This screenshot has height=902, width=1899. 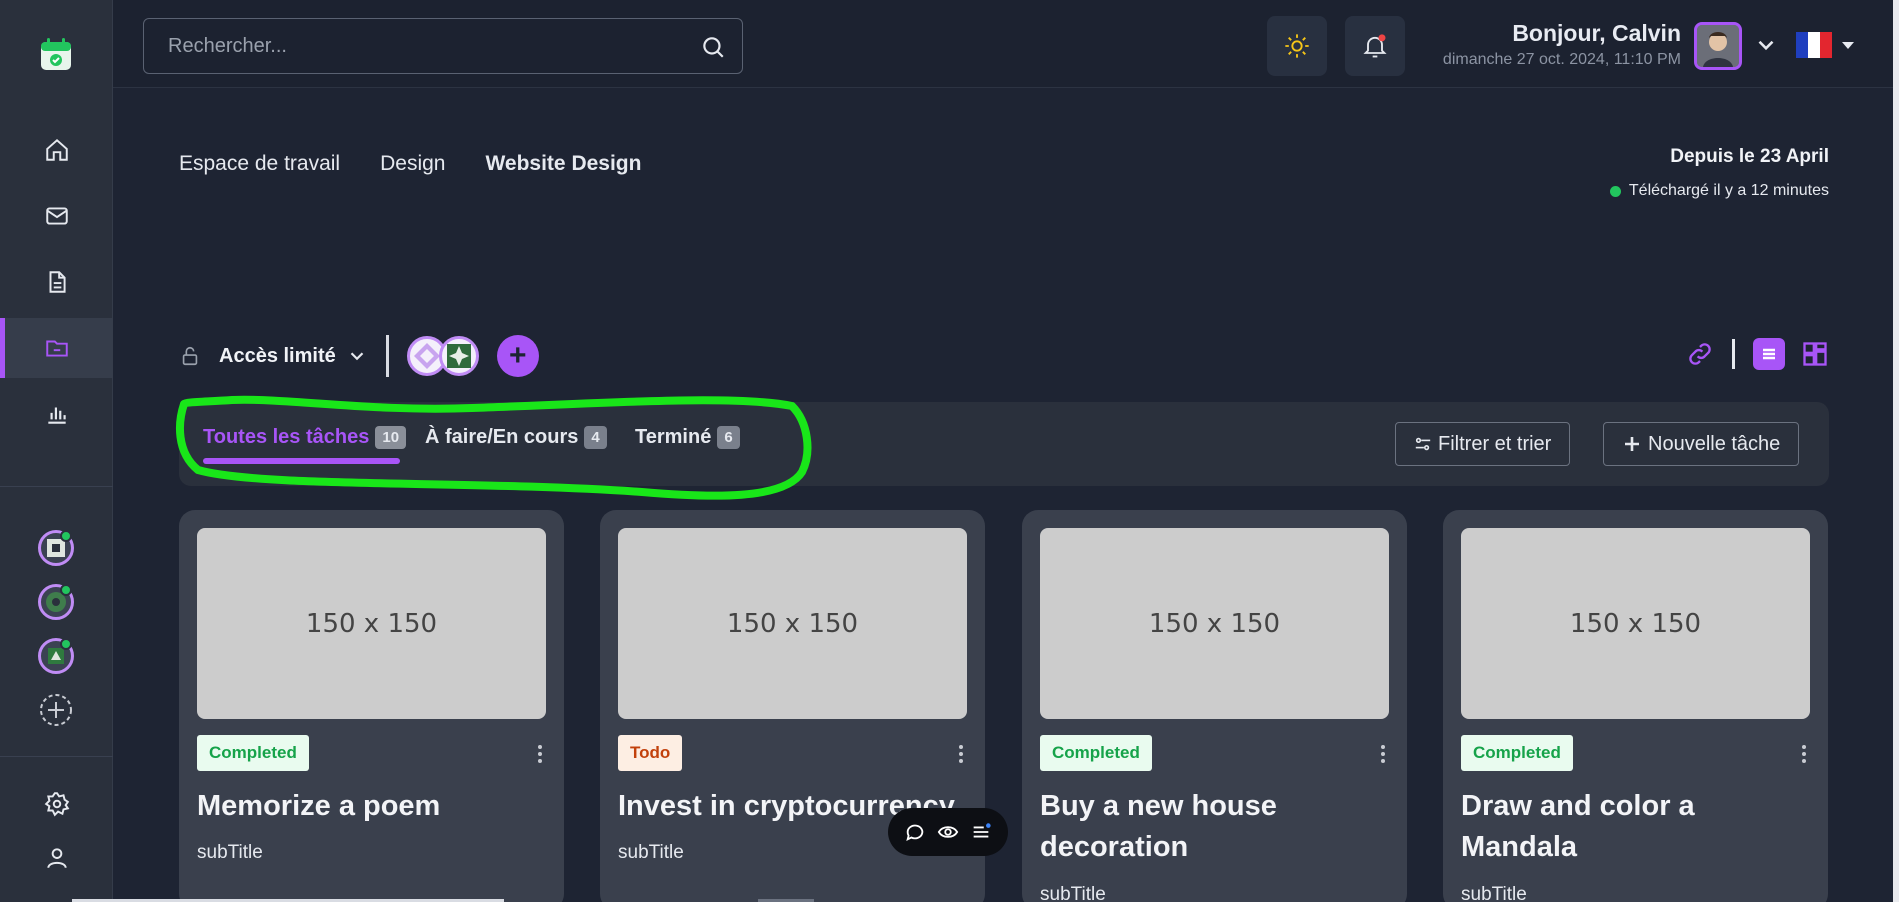 I want to click on status-badge: Todo, so click(x=650, y=753).